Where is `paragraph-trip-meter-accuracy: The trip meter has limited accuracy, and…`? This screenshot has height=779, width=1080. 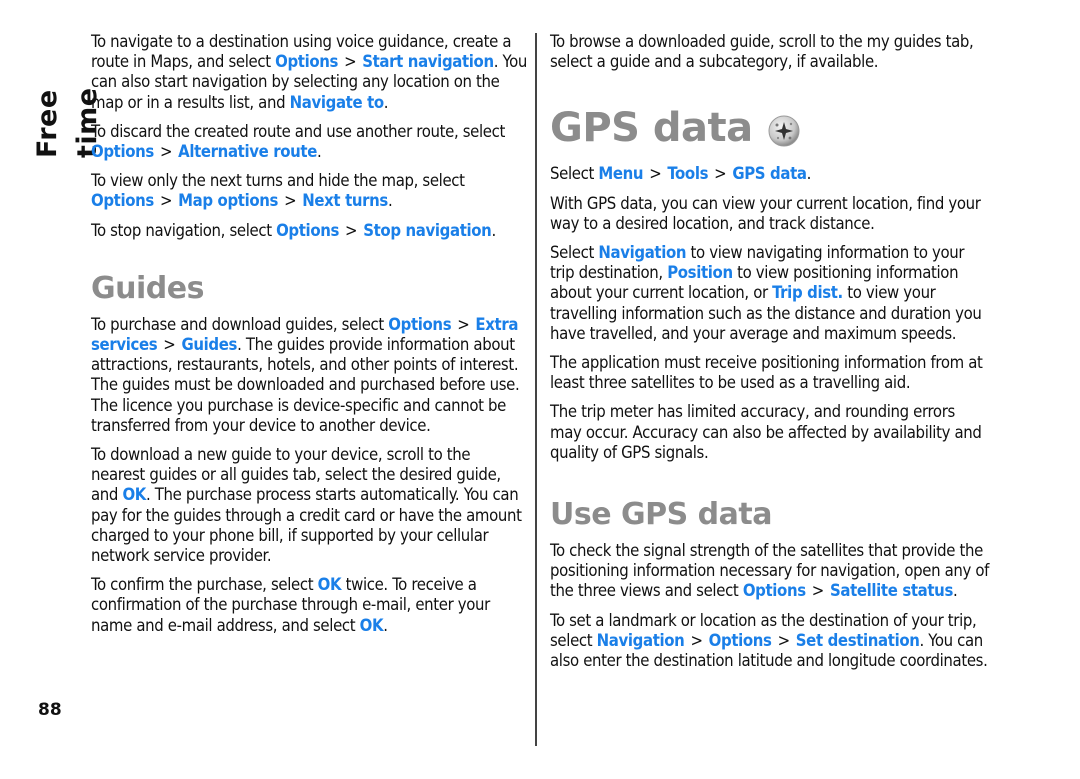
paragraph-trip-meter-accuracy: The trip meter has limited accuracy, and… is located at coordinates (766, 432).